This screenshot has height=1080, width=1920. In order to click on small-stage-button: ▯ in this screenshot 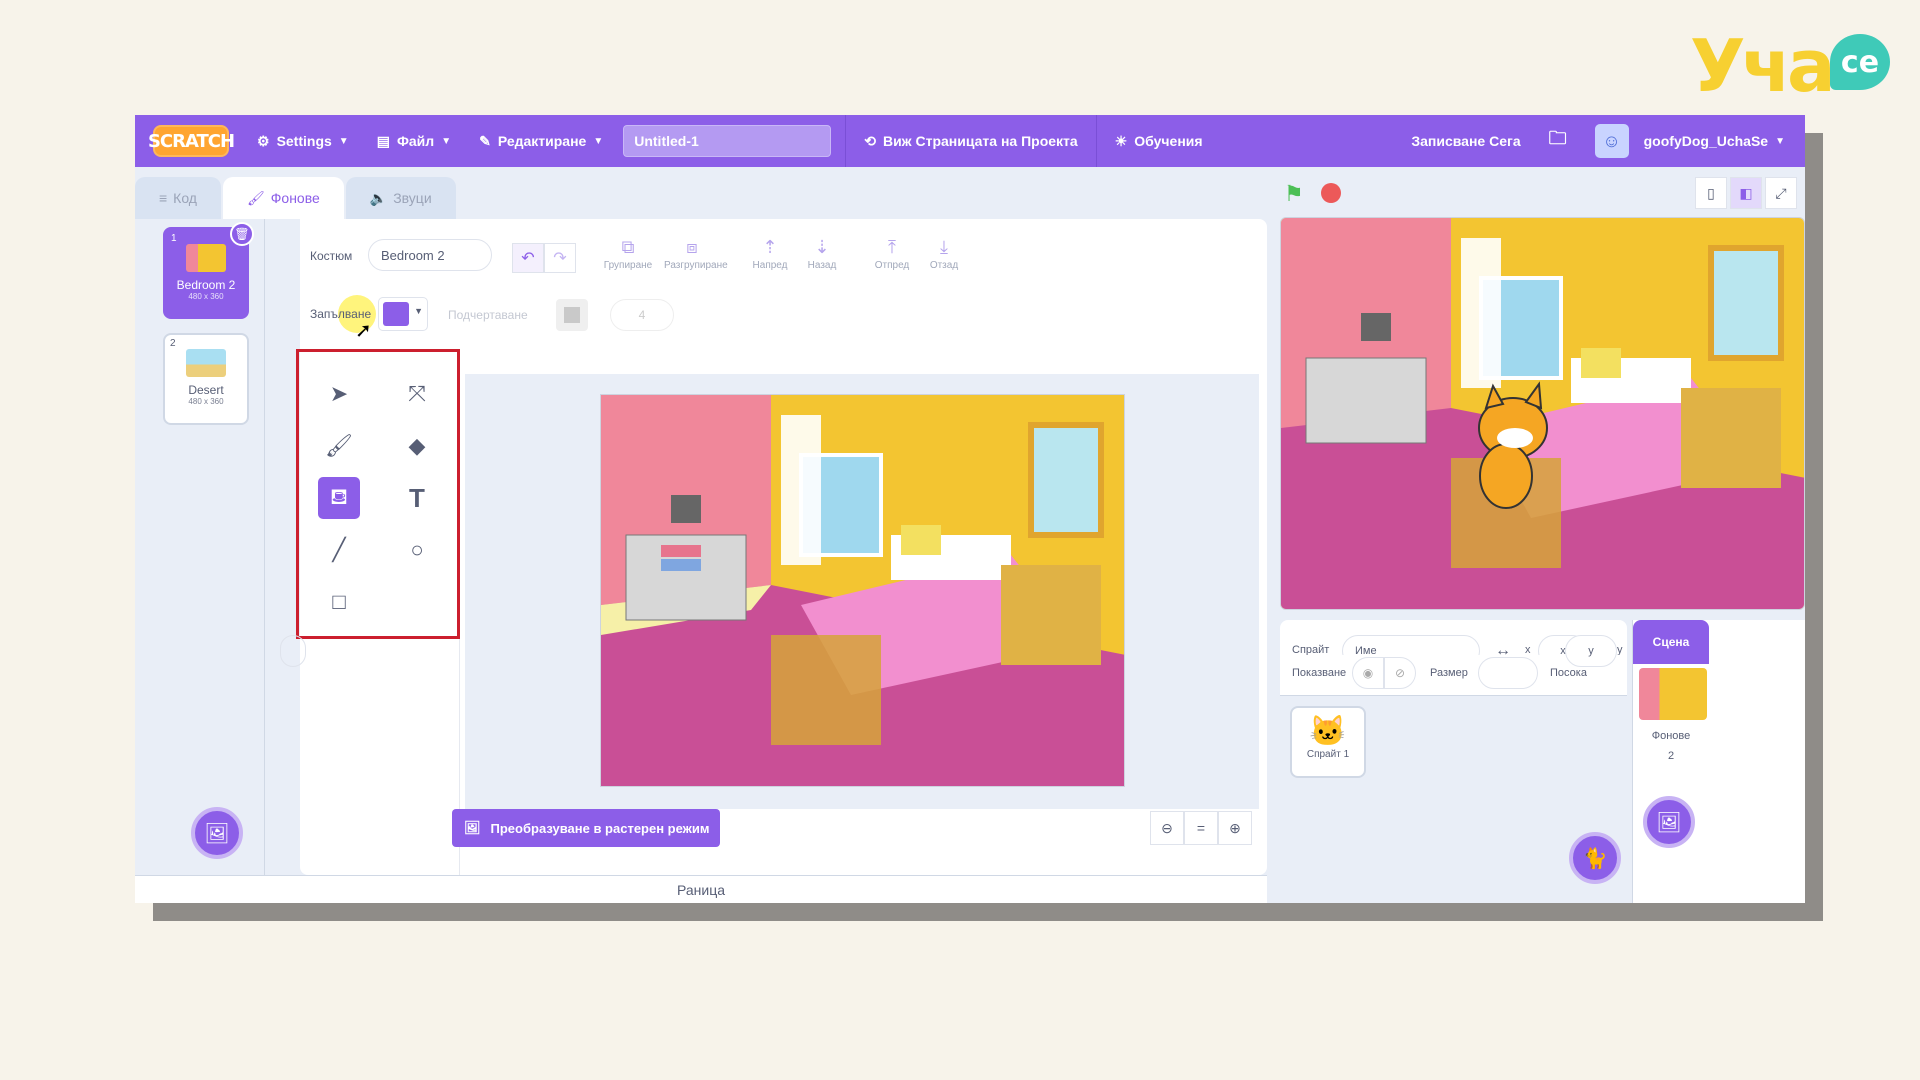, I will do `click(1711, 193)`.